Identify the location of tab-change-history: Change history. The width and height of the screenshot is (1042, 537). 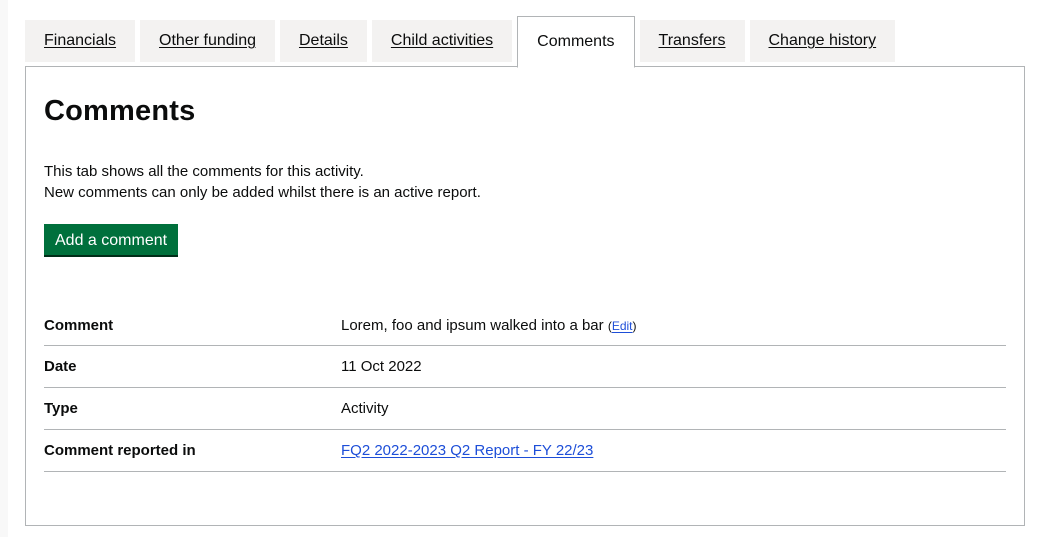
(822, 41).